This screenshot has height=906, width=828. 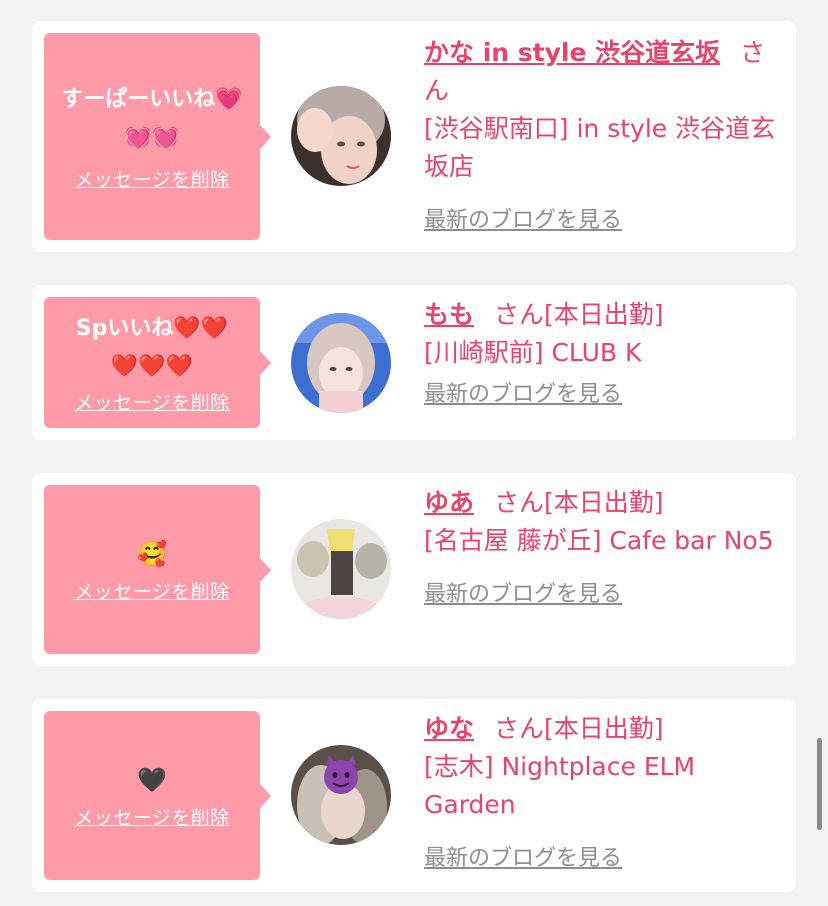 I want to click on message-bubble: 🖤 メッセージを削除, so click(x=157, y=795).